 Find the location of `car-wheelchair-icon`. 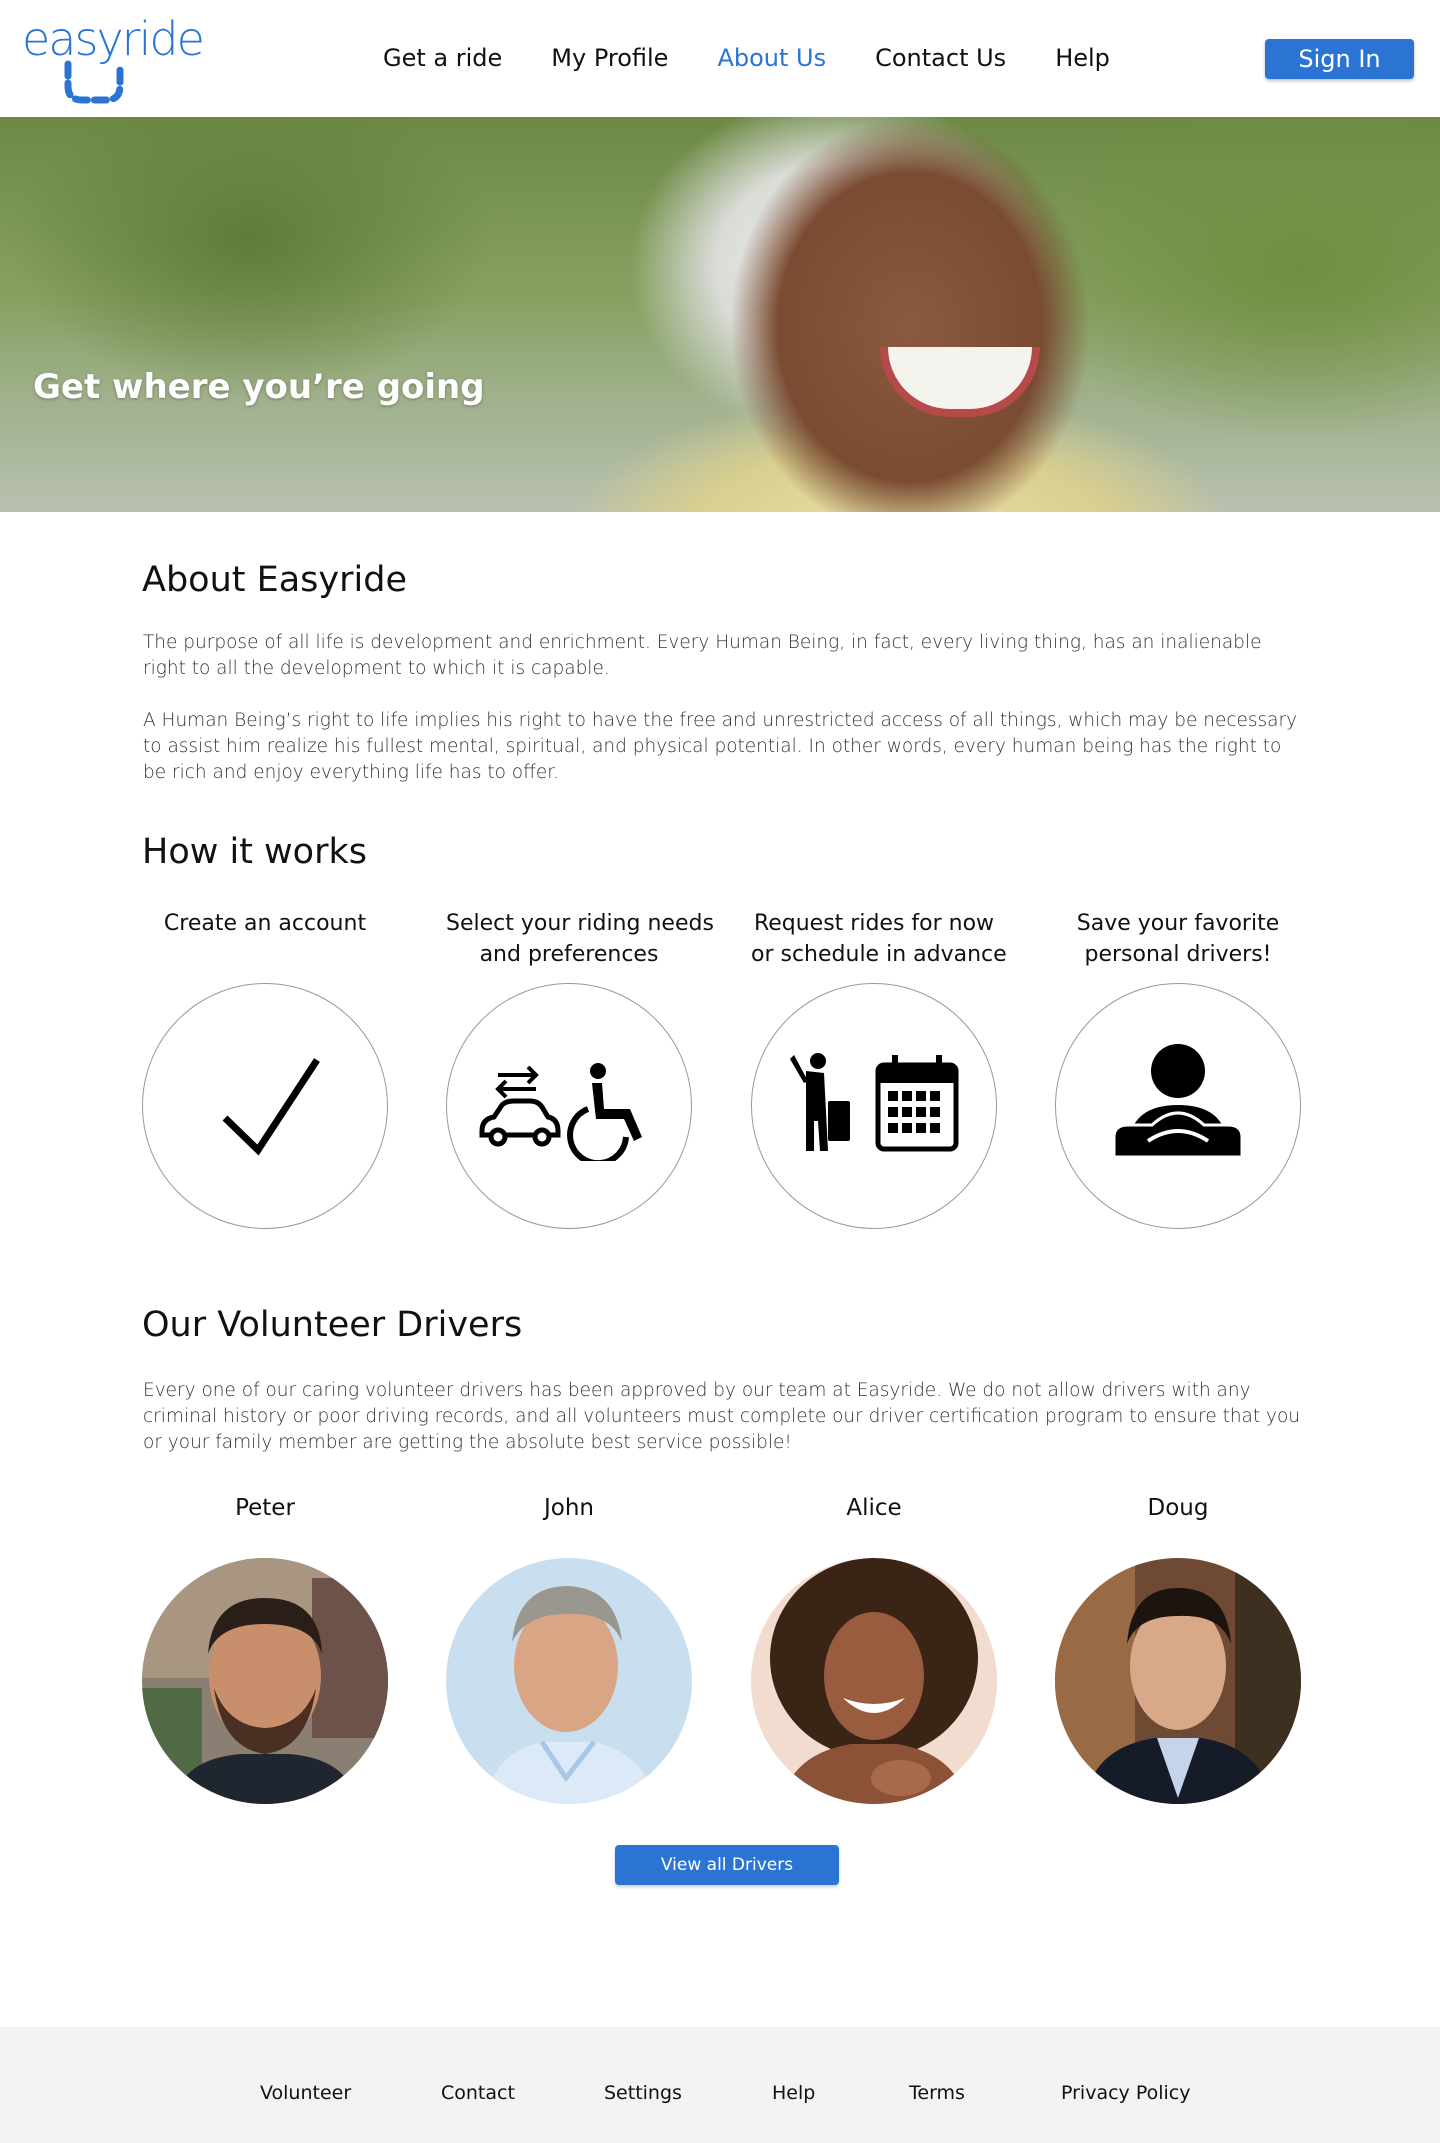

car-wheelchair-icon is located at coordinates (560, 1112).